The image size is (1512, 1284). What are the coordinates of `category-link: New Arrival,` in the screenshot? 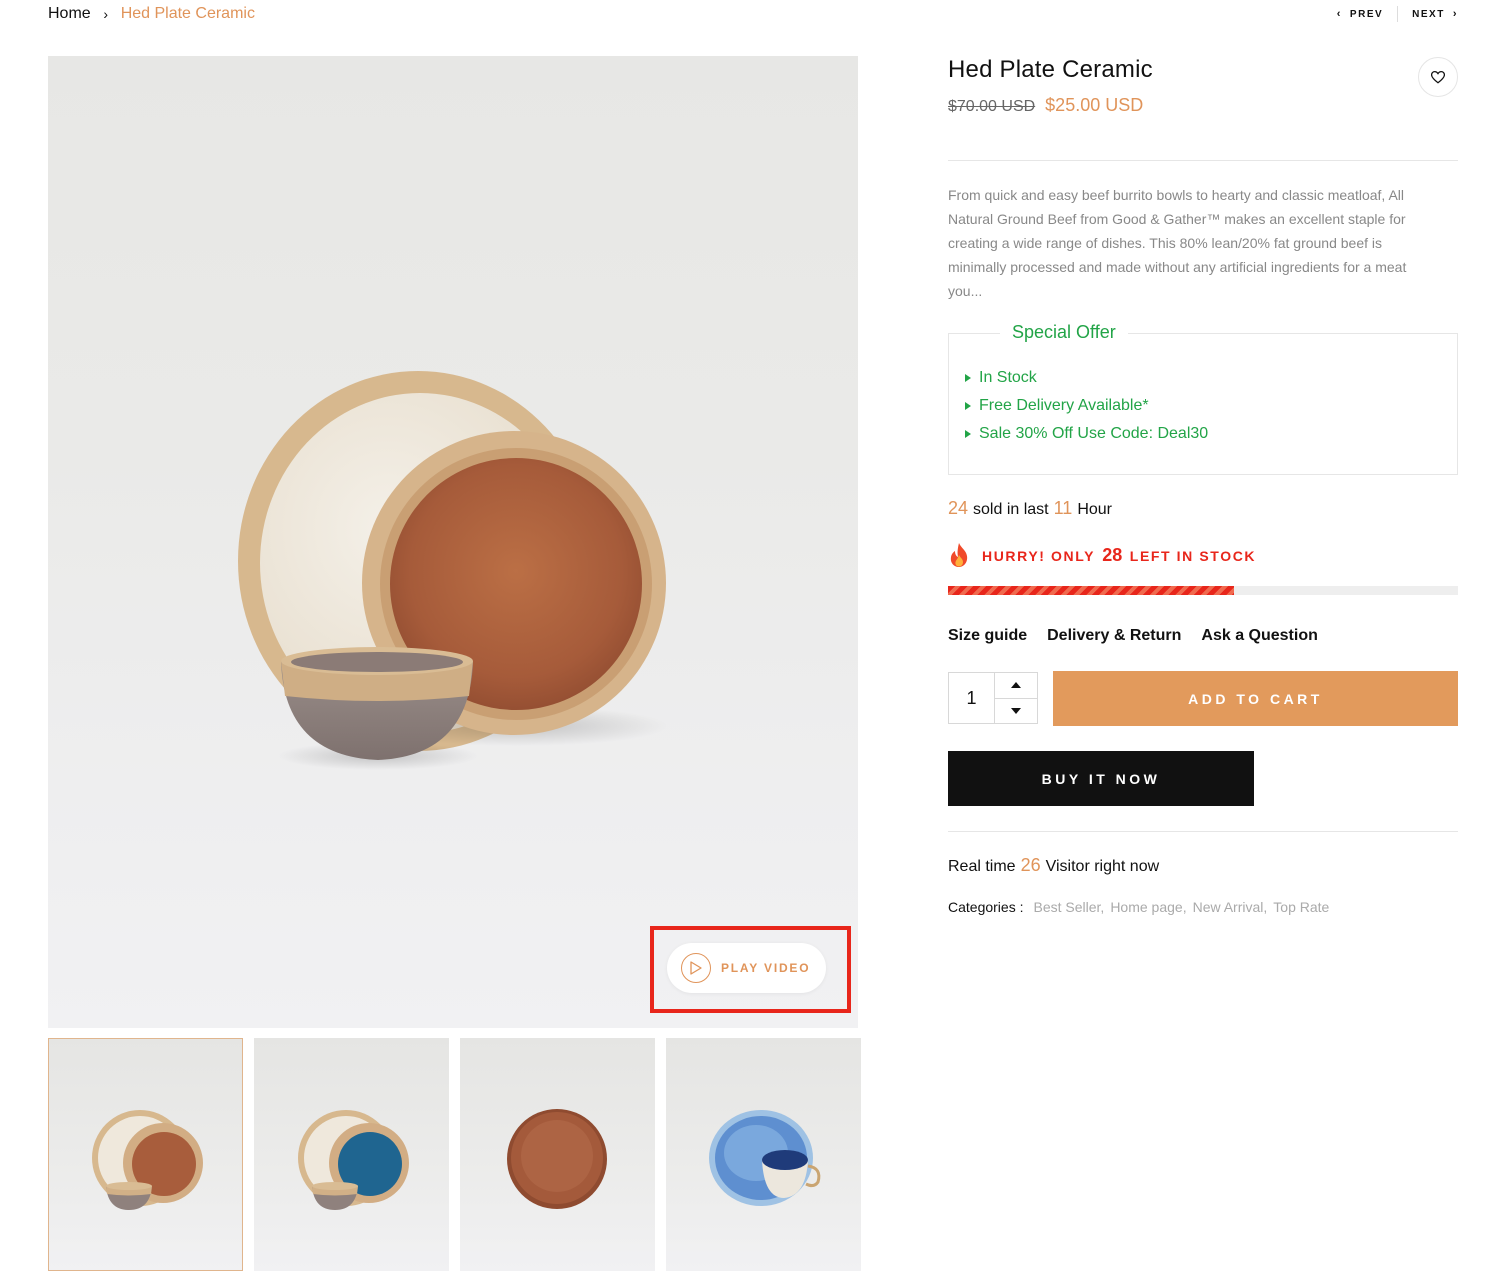 It's located at (1230, 907).